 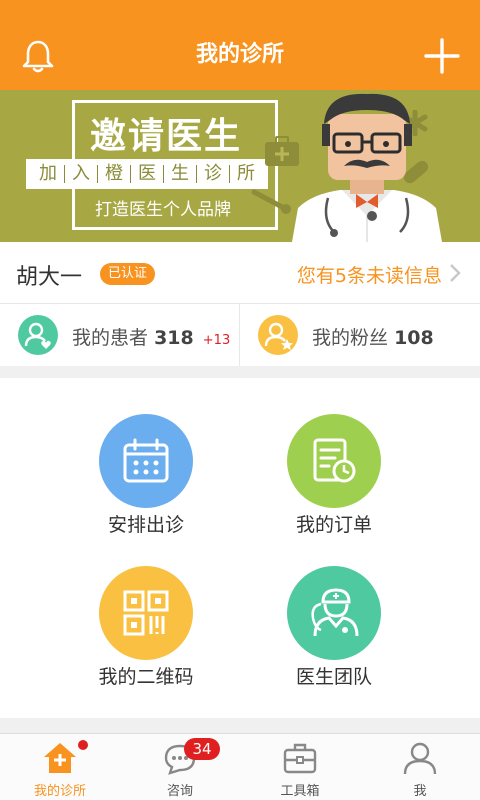 What do you see at coordinates (38, 335) in the screenshot?
I see `patient-icon` at bounding box center [38, 335].